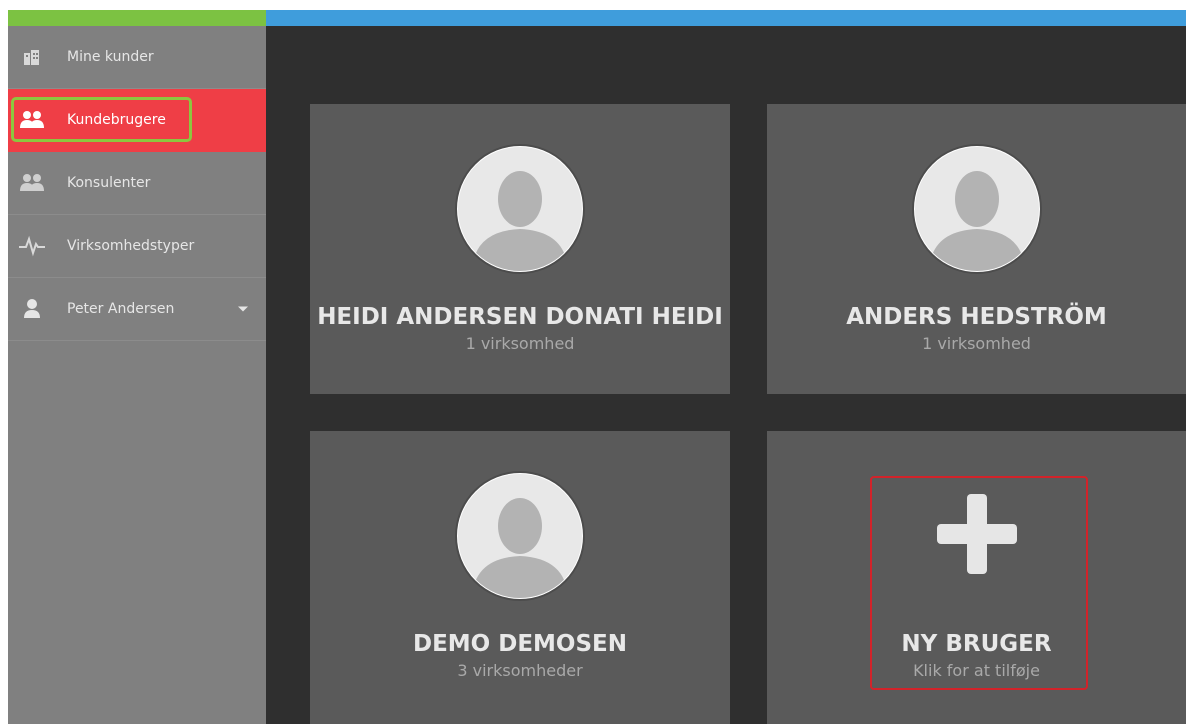  I want to click on user-name: DEMO DEMOSEN, so click(520, 644).